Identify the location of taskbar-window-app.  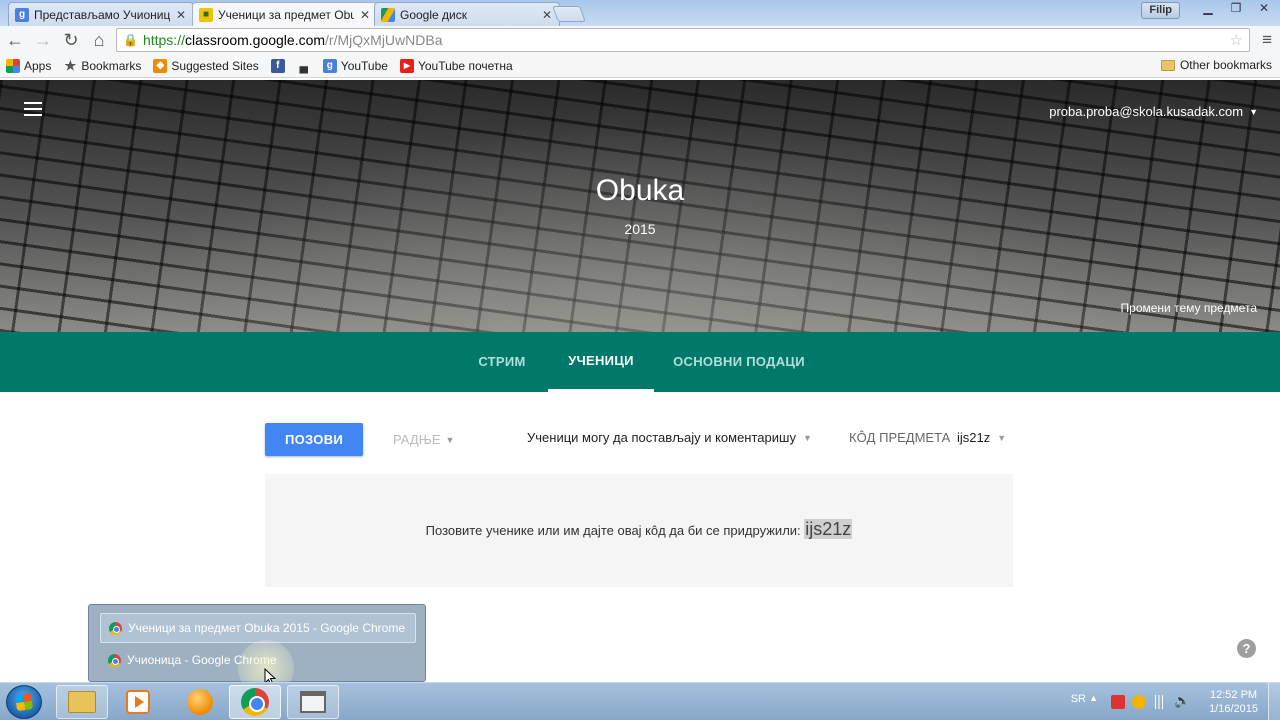
(313, 702).